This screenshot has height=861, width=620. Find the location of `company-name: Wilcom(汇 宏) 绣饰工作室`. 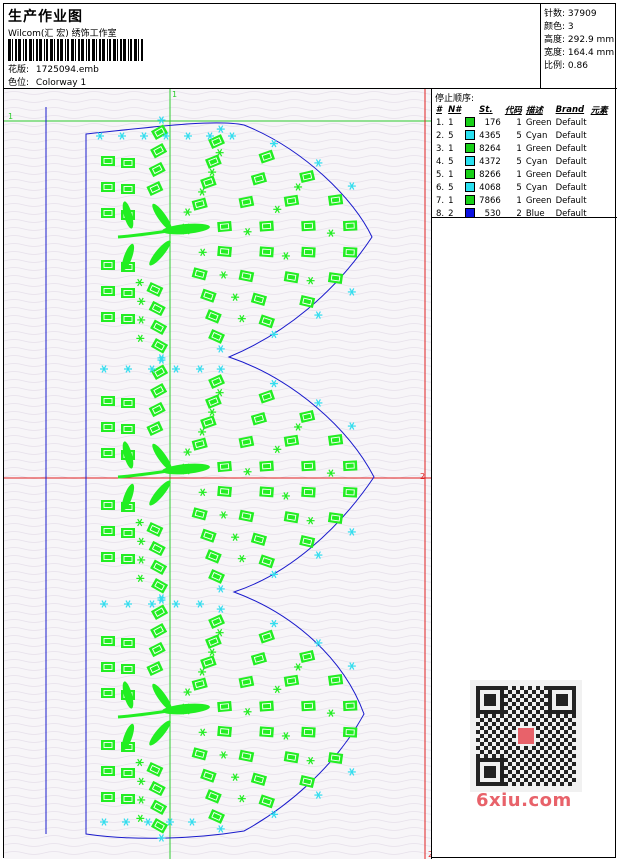

company-name: Wilcom(汇 宏) 绣饰工作室 is located at coordinates (62, 34).